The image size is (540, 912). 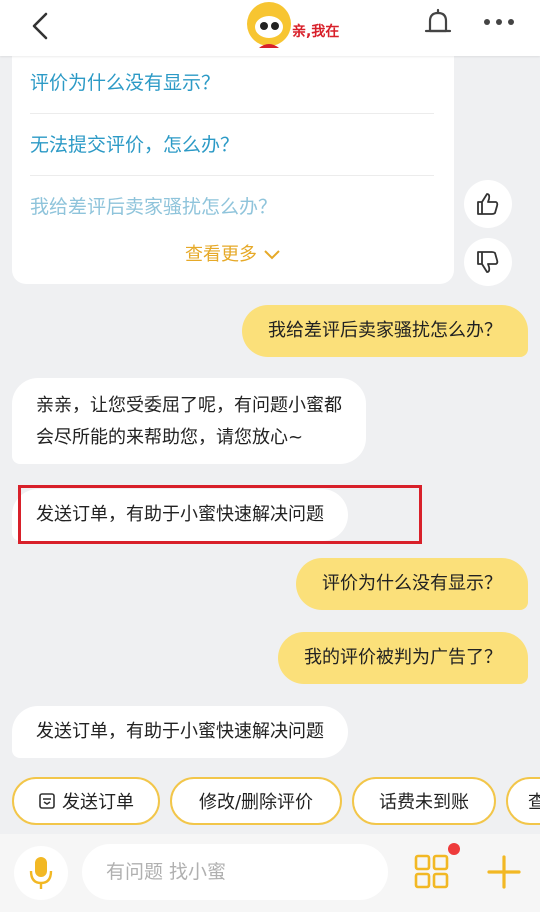 I want to click on quick-reply-bar: 发送订单 修改/删除评价 话费未到账 查, so click(x=270, y=802).